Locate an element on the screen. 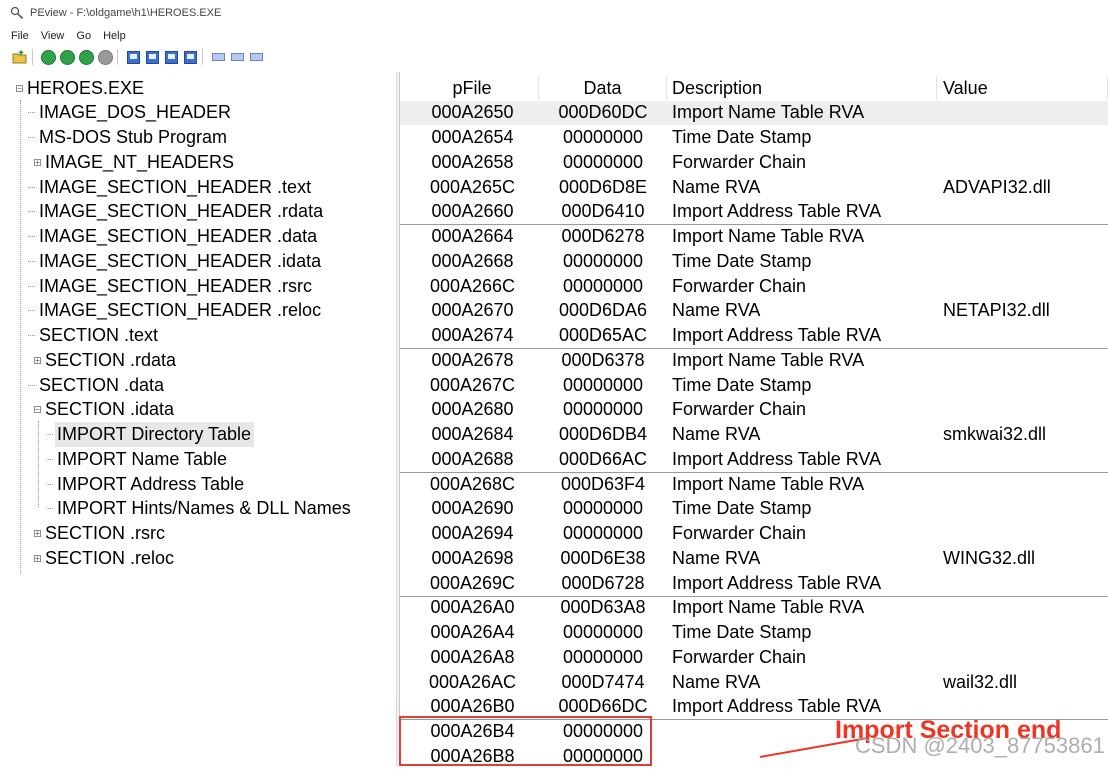 The width and height of the screenshot is (1108, 769). table-row: 000A267C 00000000 Time Date Stamp is located at coordinates (754, 385).